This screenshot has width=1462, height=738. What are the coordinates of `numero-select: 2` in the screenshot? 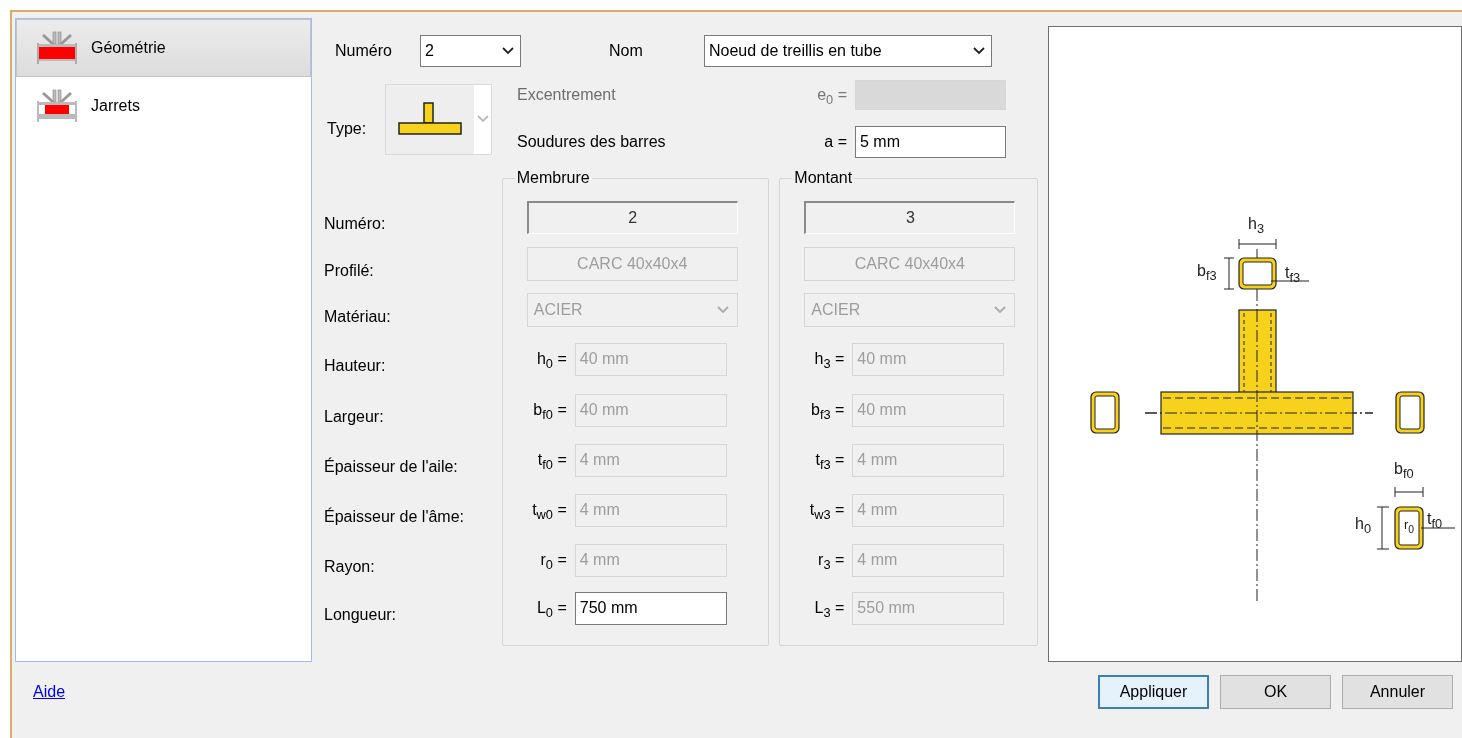 It's located at (470, 51).